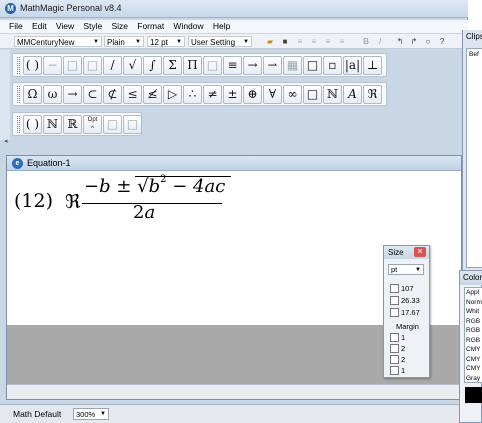 This screenshot has width=482, height=423. Describe the element at coordinates (352, 94) in the screenshot. I see `script-a-symbol: A` at that location.